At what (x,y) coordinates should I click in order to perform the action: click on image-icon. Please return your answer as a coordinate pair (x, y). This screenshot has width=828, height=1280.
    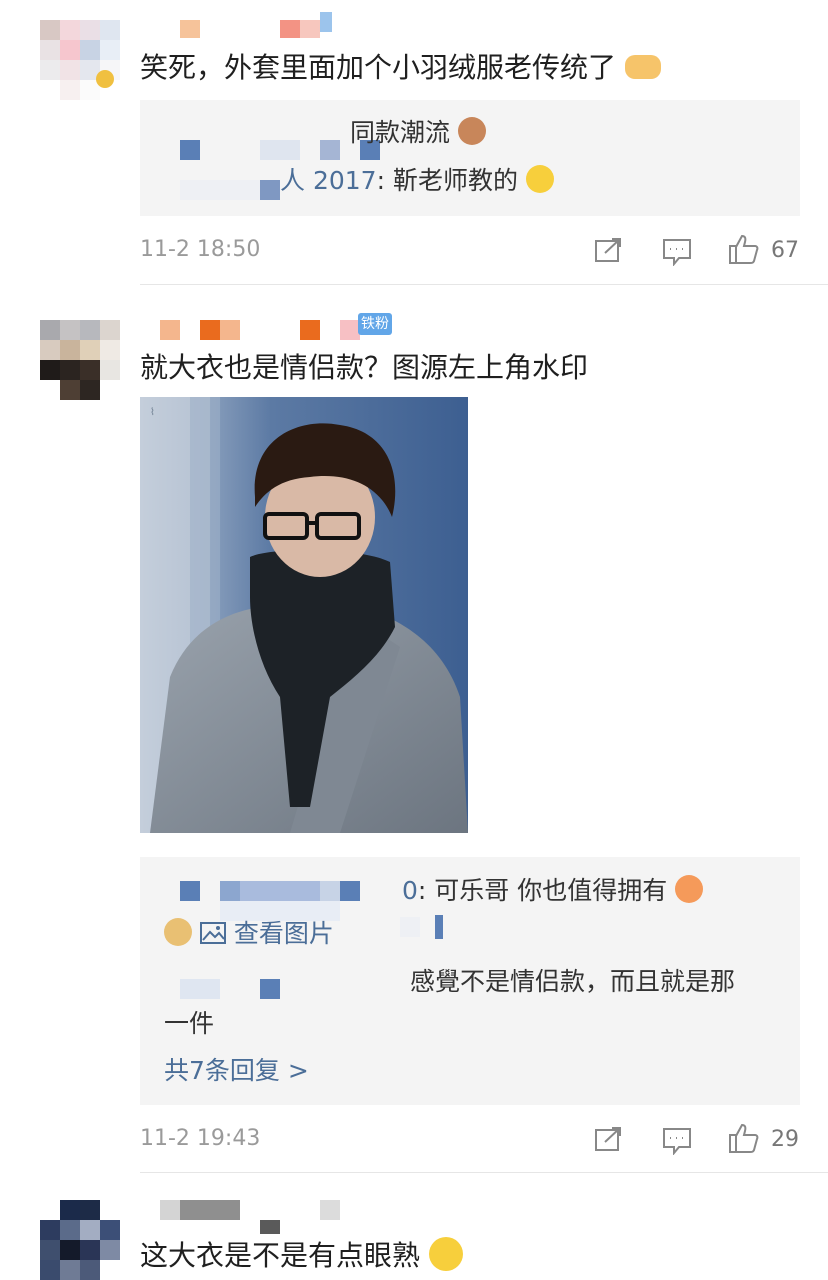
    Looking at the image, I should click on (212, 933).